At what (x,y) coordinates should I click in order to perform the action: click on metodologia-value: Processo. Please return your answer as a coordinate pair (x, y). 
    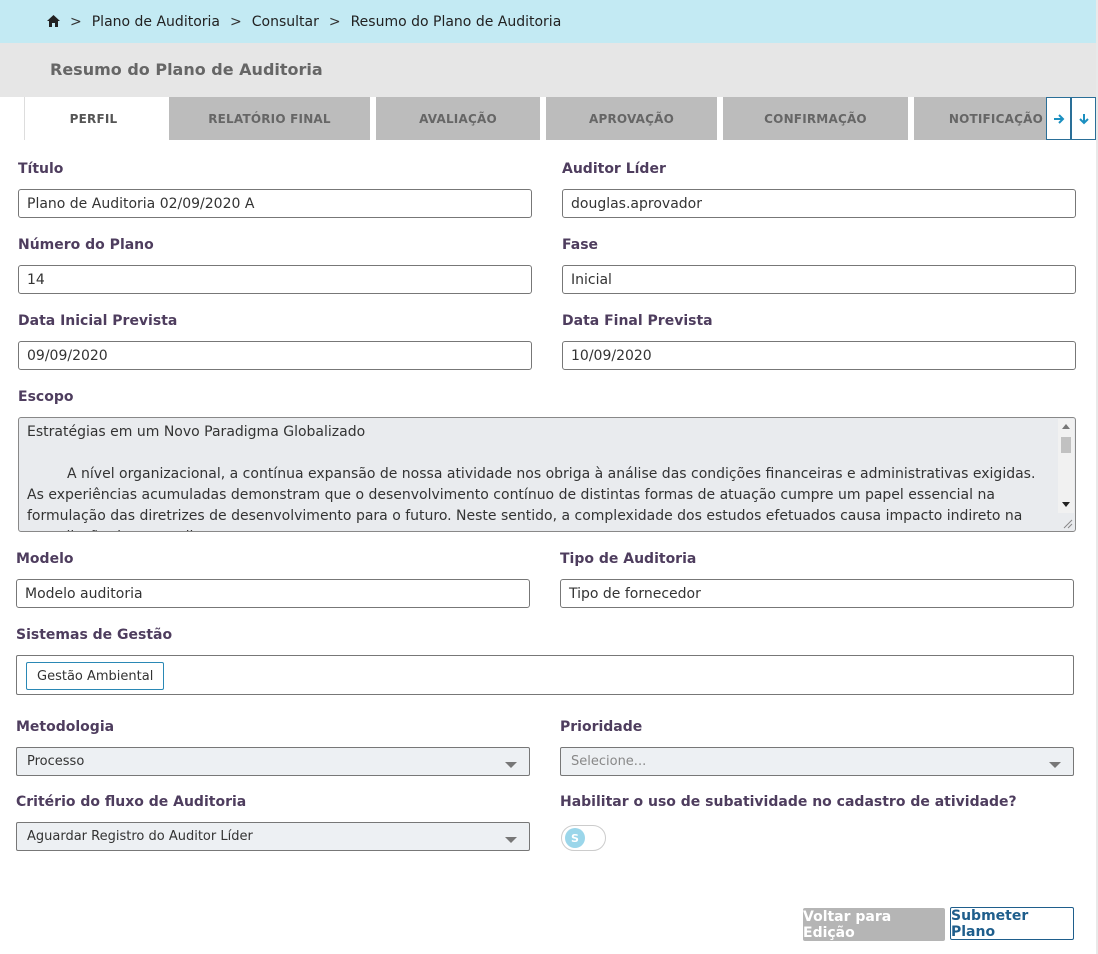
    Looking at the image, I should click on (56, 761).